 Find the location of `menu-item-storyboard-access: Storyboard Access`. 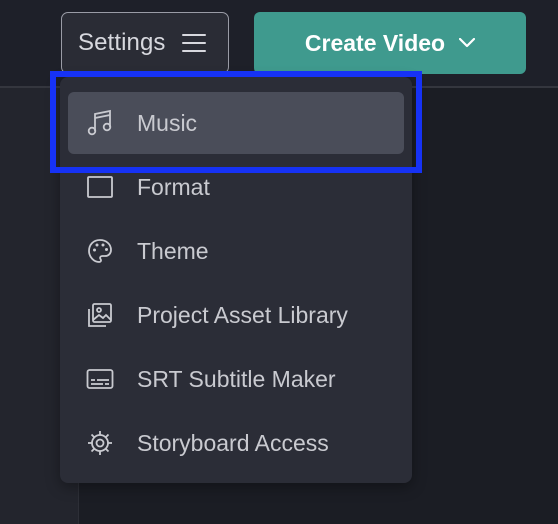

menu-item-storyboard-access: Storyboard Access is located at coordinates (236, 443).